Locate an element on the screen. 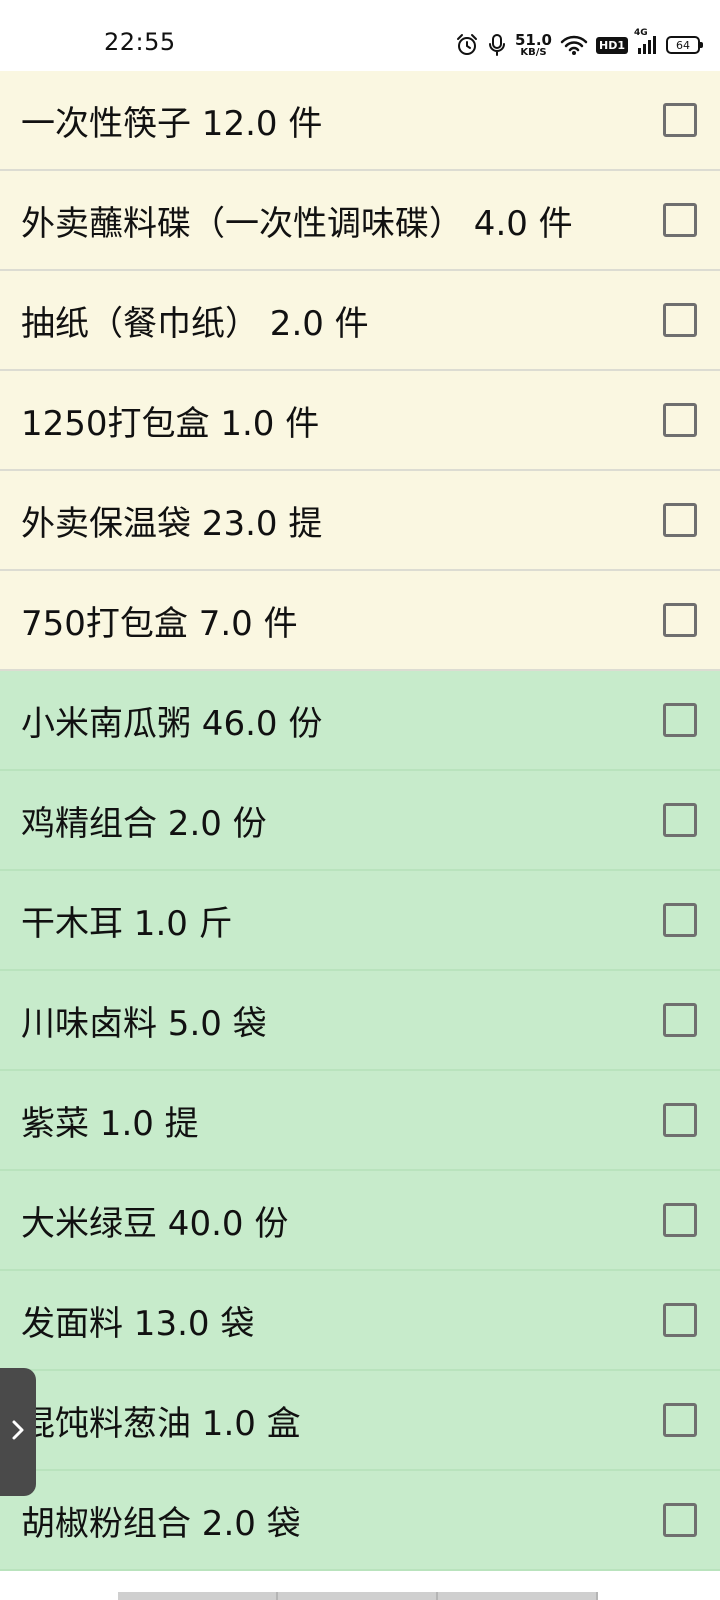 This screenshot has width=720, height=1600. item-label: 外卖蘸料碟（一次性调味碟） 4.0 件 is located at coordinates (297, 223).